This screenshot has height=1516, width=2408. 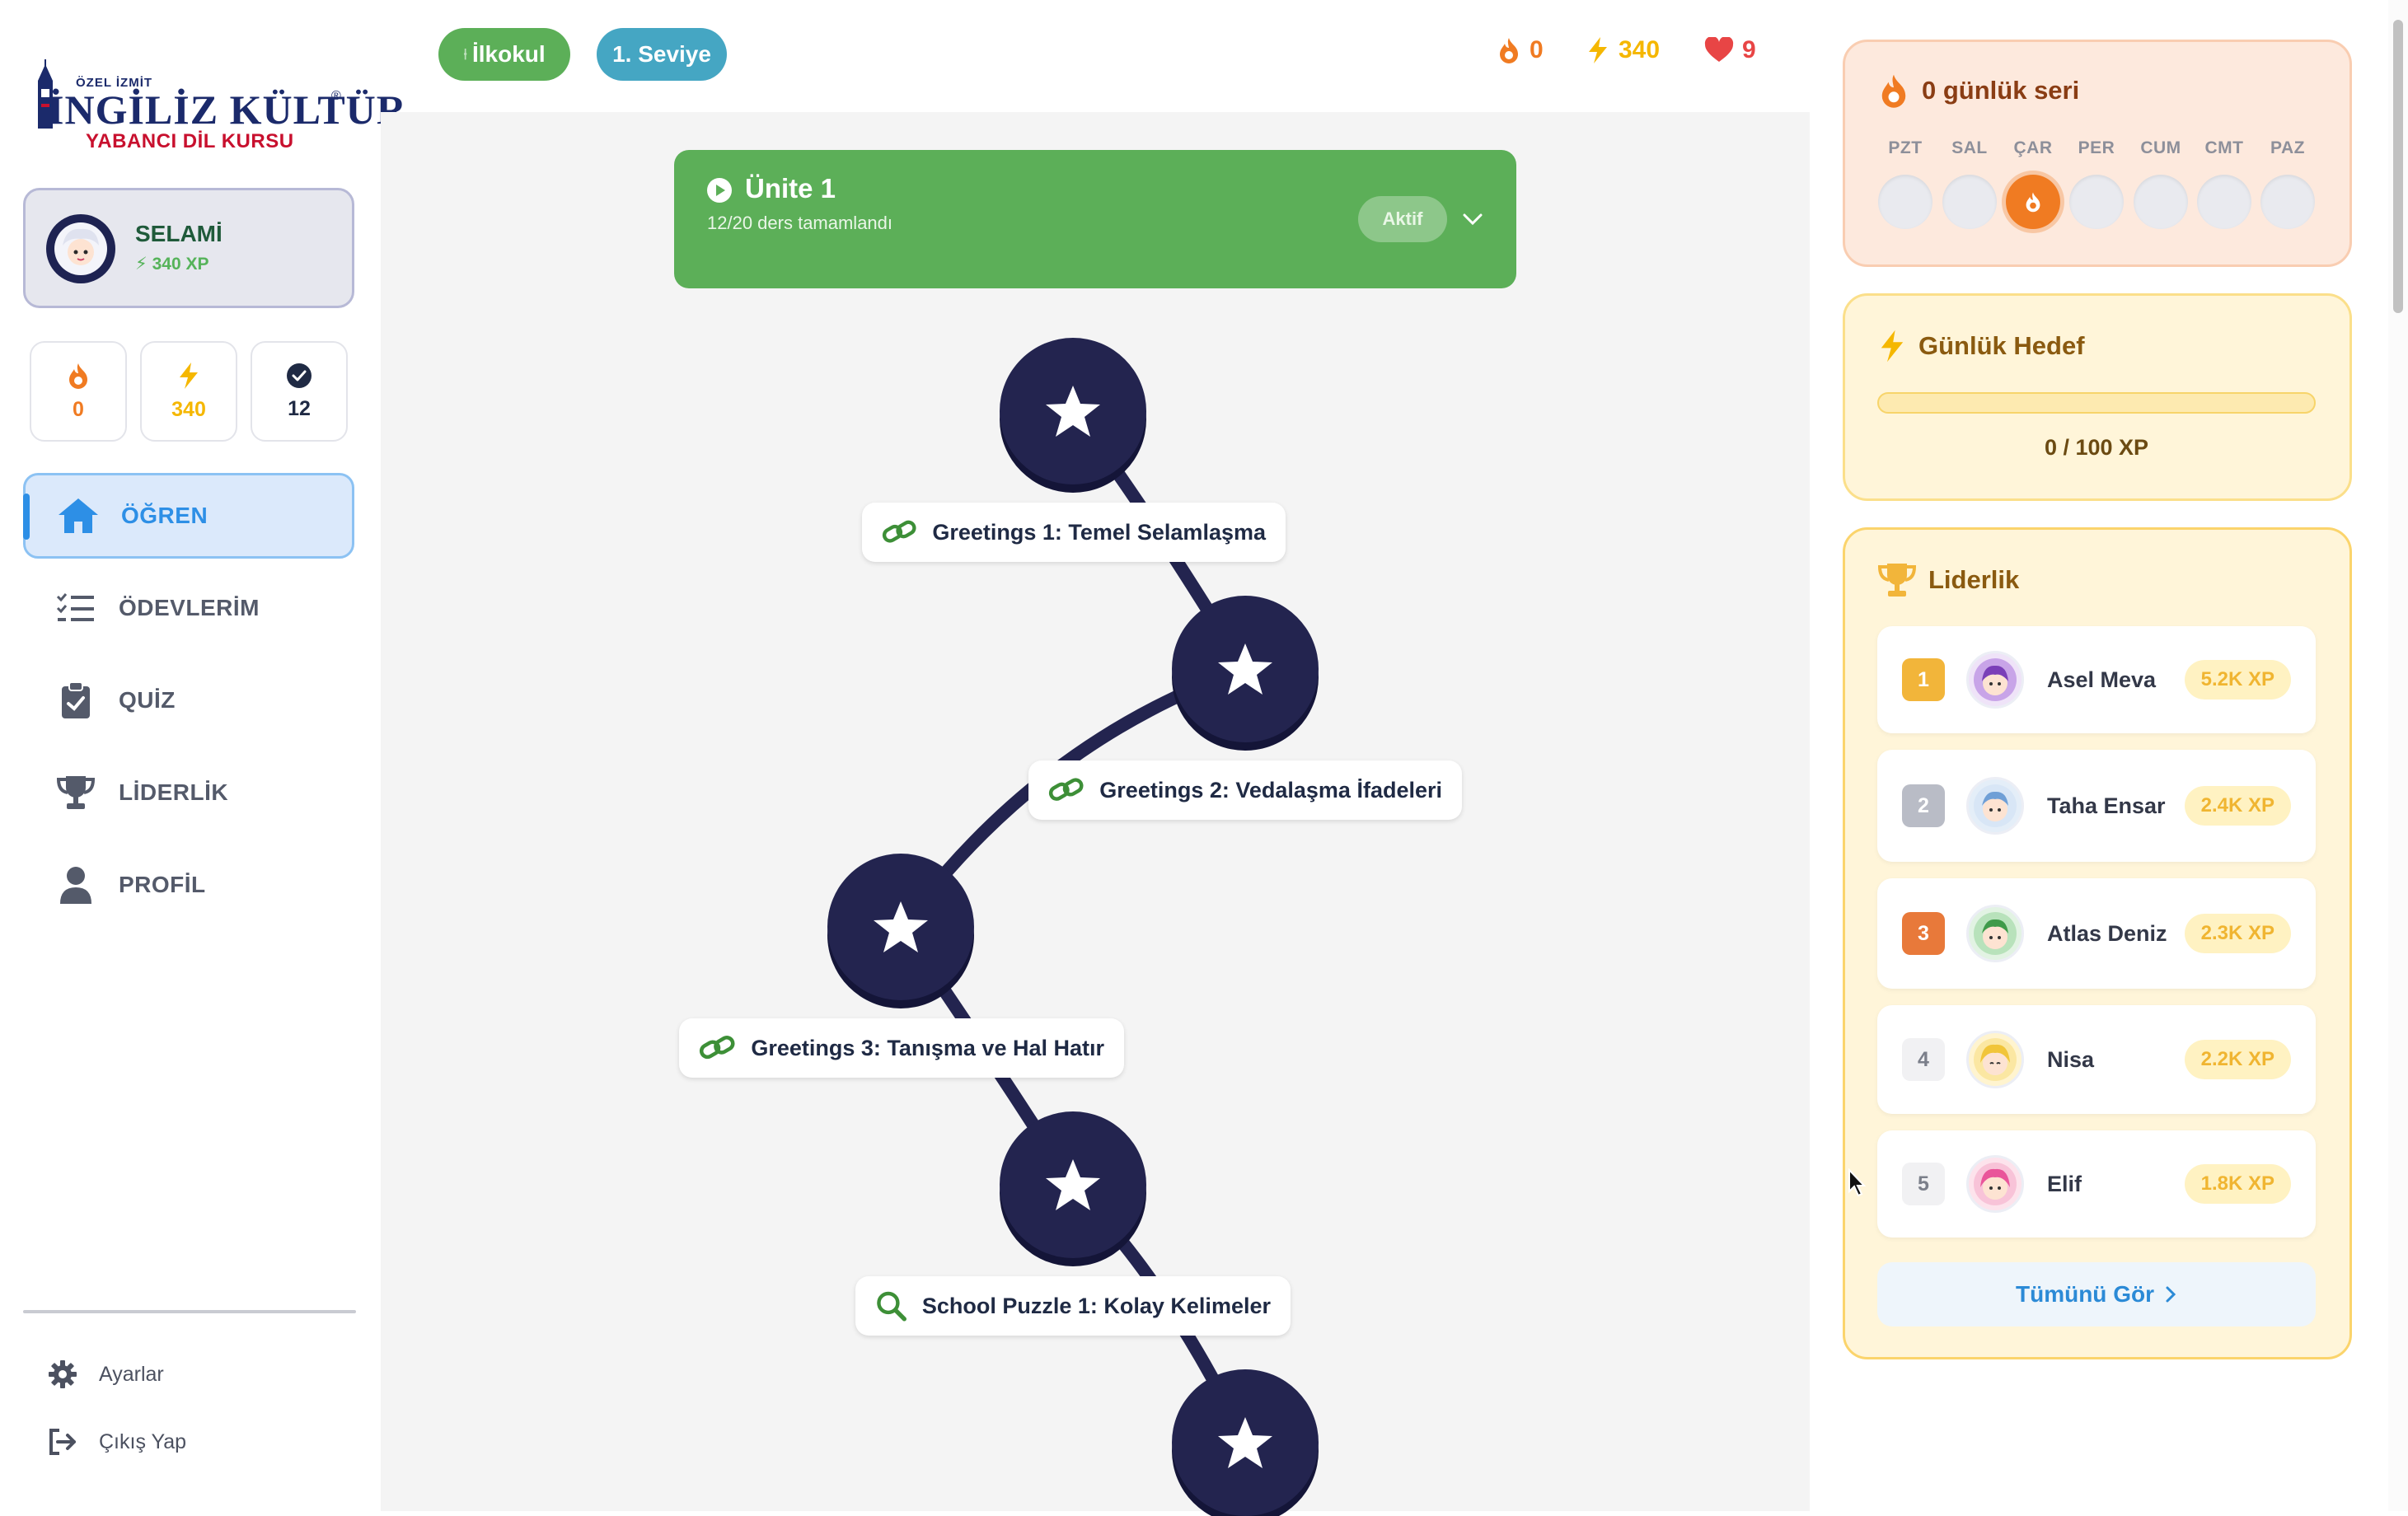 What do you see at coordinates (2161, 147) in the screenshot?
I see `day-label: CUM` at bounding box center [2161, 147].